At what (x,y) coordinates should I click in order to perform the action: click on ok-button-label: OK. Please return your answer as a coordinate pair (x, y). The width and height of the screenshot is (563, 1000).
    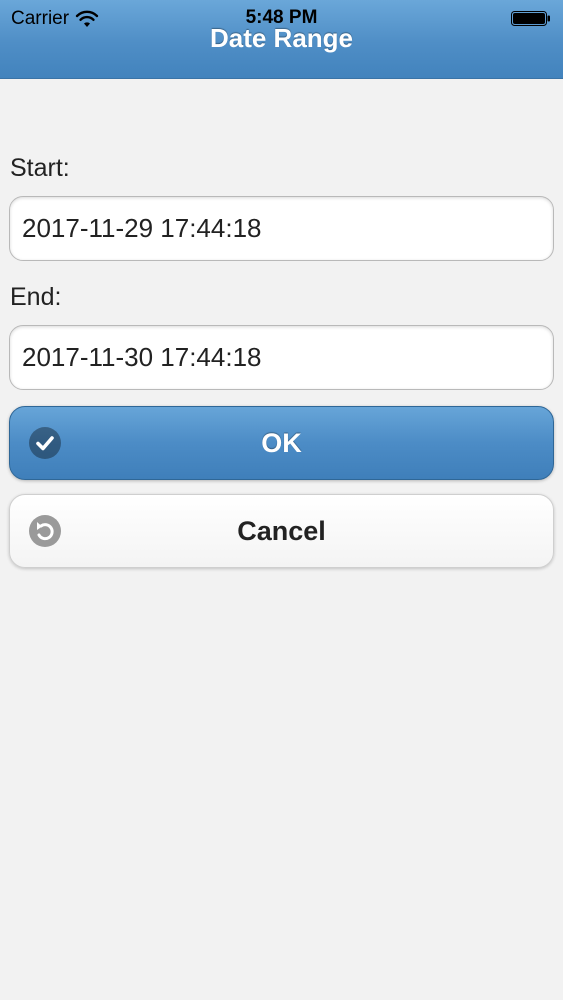
    Looking at the image, I should click on (281, 442).